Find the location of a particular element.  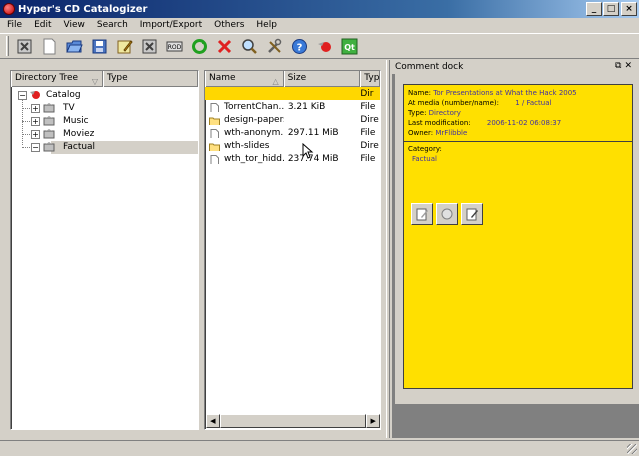

comment-buttons is located at coordinates (447, 214).